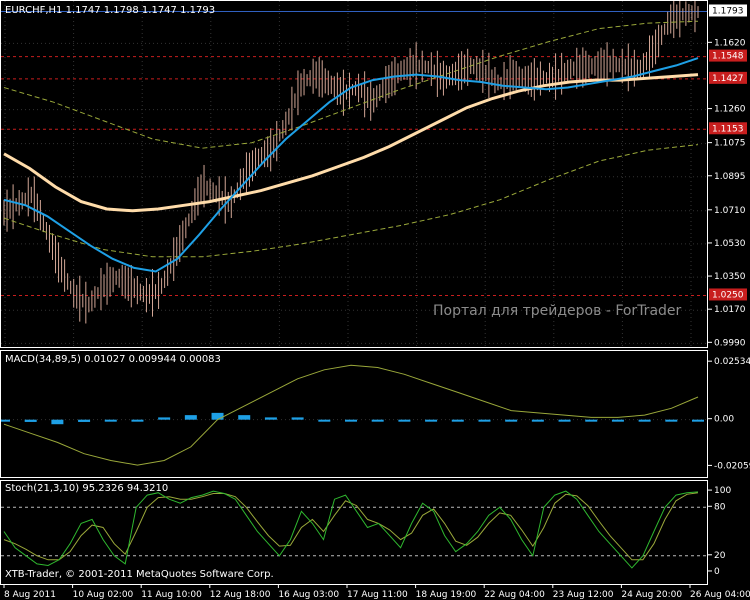  What do you see at coordinates (30, 595) in the screenshot?
I see `time-axis-label: 8 Aug 2011` at bounding box center [30, 595].